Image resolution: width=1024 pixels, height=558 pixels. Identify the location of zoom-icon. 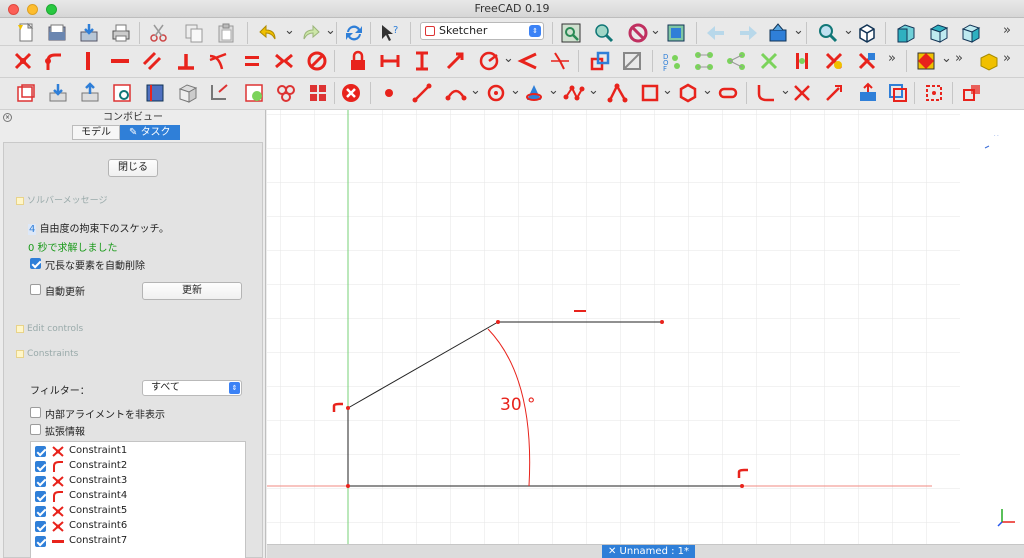
(828, 33).